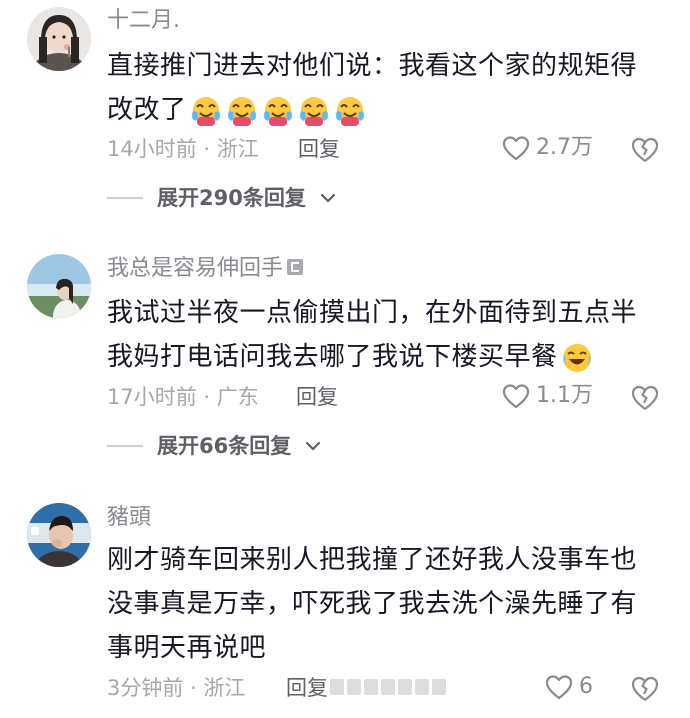  I want to click on comment-username: 我总是容易伸回手, so click(205, 269).